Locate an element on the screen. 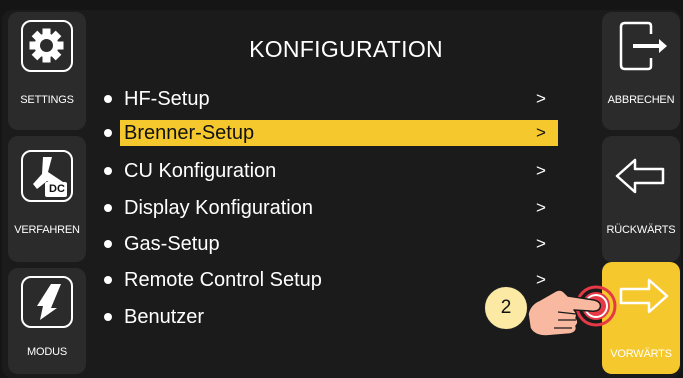 This screenshot has height=378, width=683. exit-icon is located at coordinates (641, 46).